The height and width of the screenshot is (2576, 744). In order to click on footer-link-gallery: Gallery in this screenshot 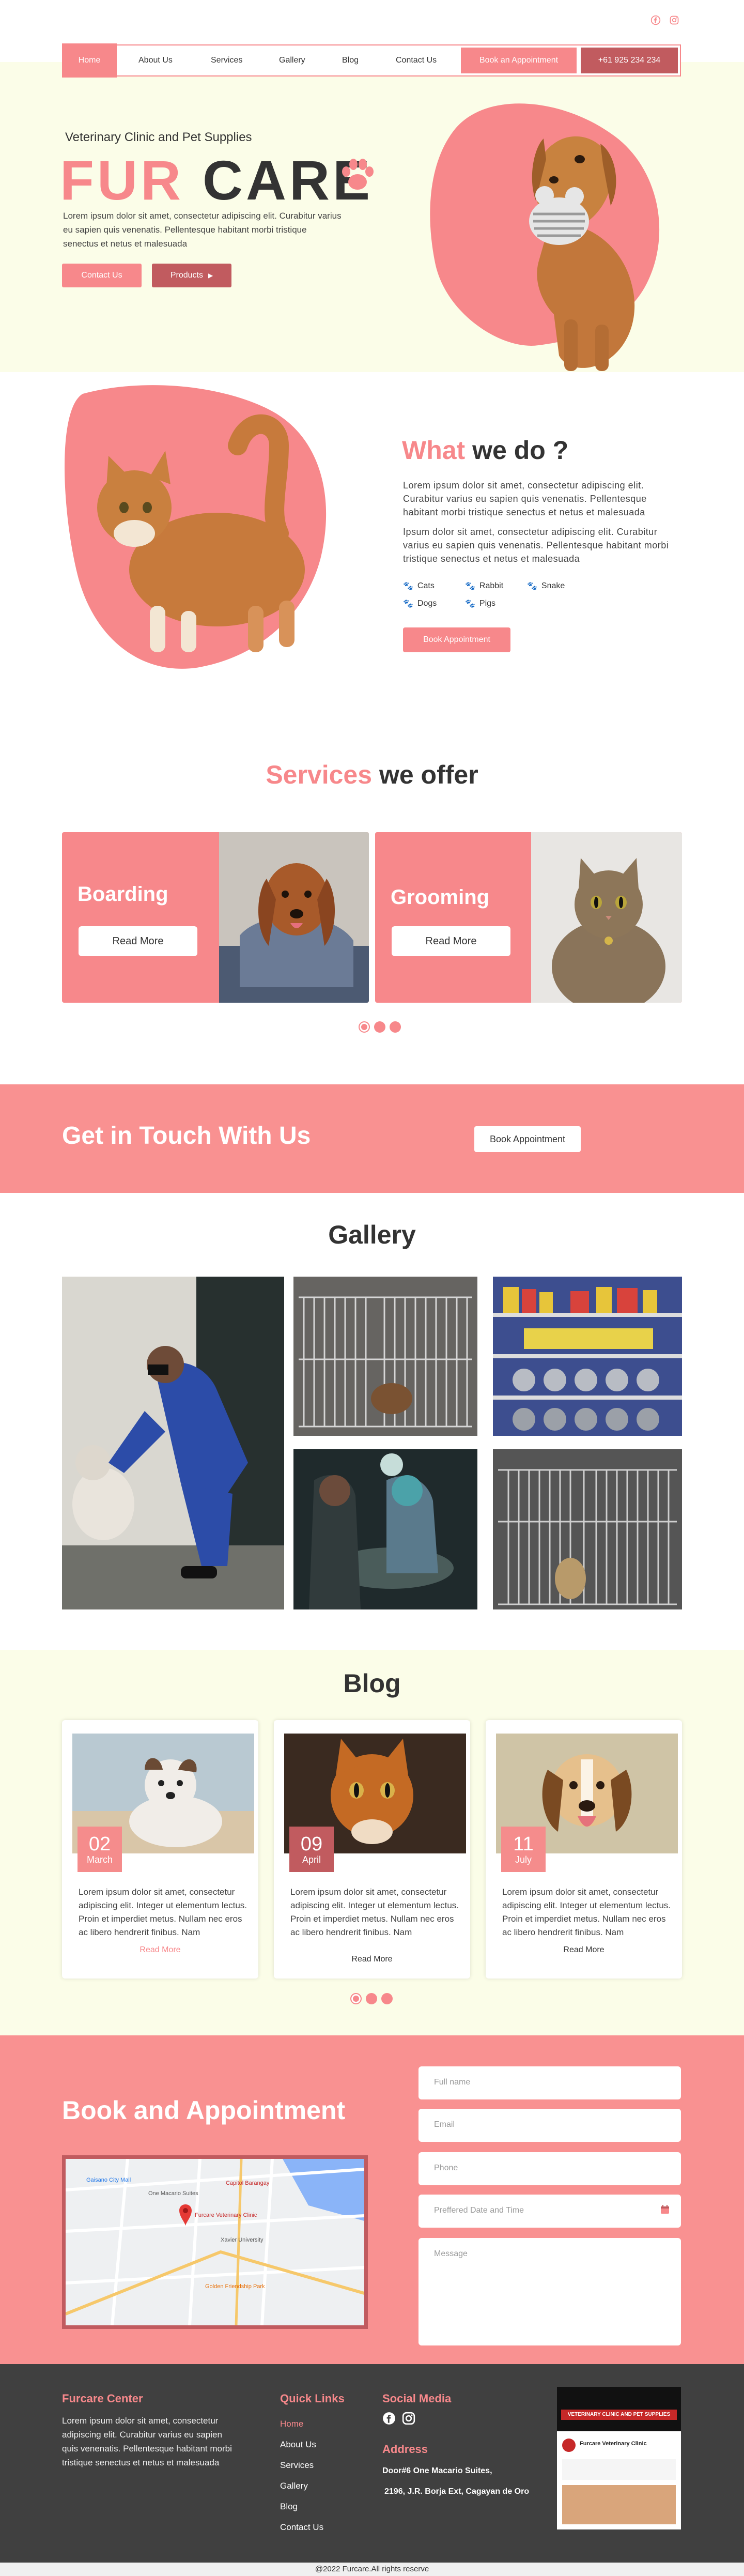, I will do `click(294, 2486)`.